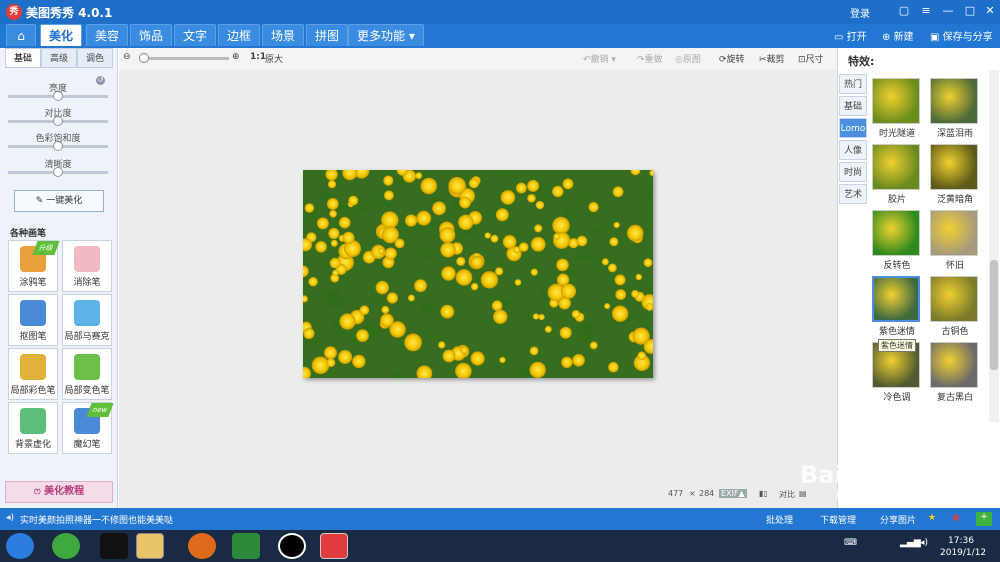  Describe the element at coordinates (733, 493) in the screenshot. I see `exif-button: EXIF▲` at that location.